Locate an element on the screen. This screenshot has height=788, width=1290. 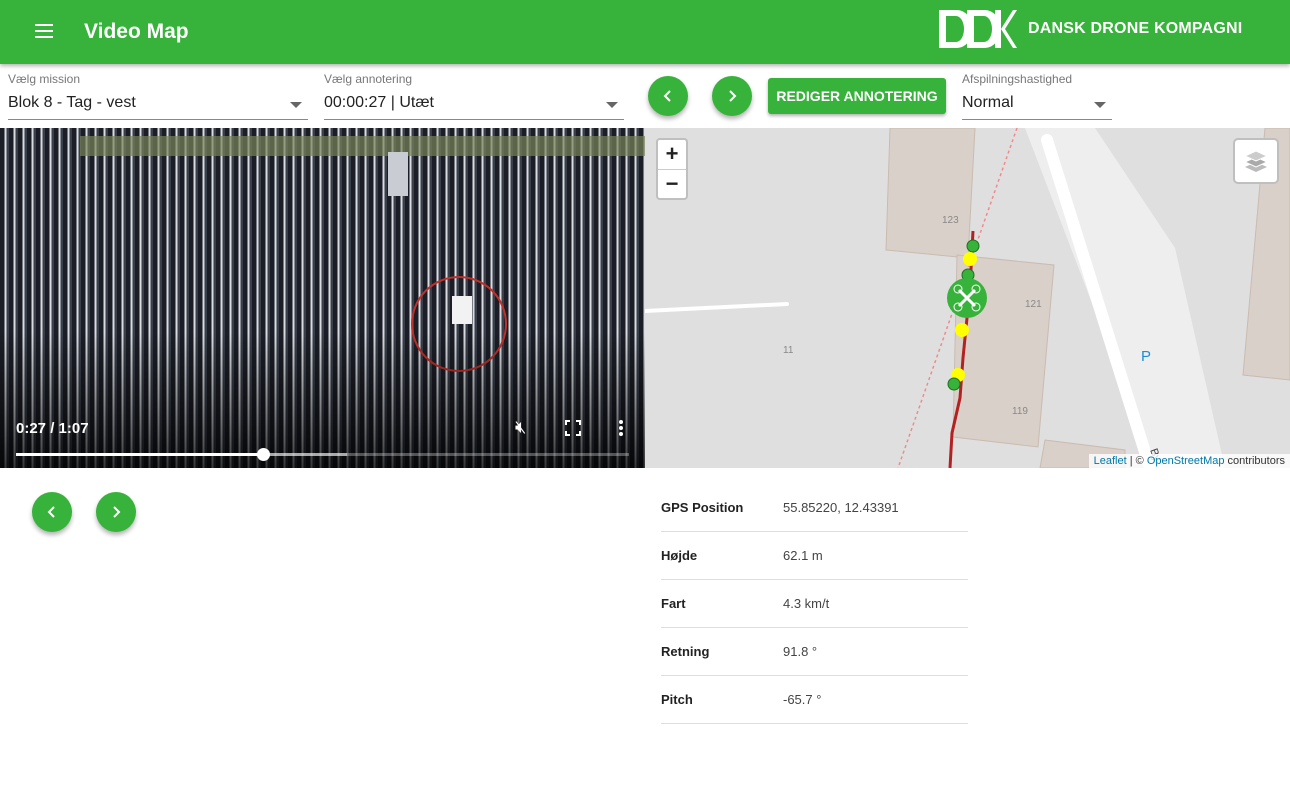
telemetry-row: GPS Position 55.85220, 12.43391 is located at coordinates (814, 508).